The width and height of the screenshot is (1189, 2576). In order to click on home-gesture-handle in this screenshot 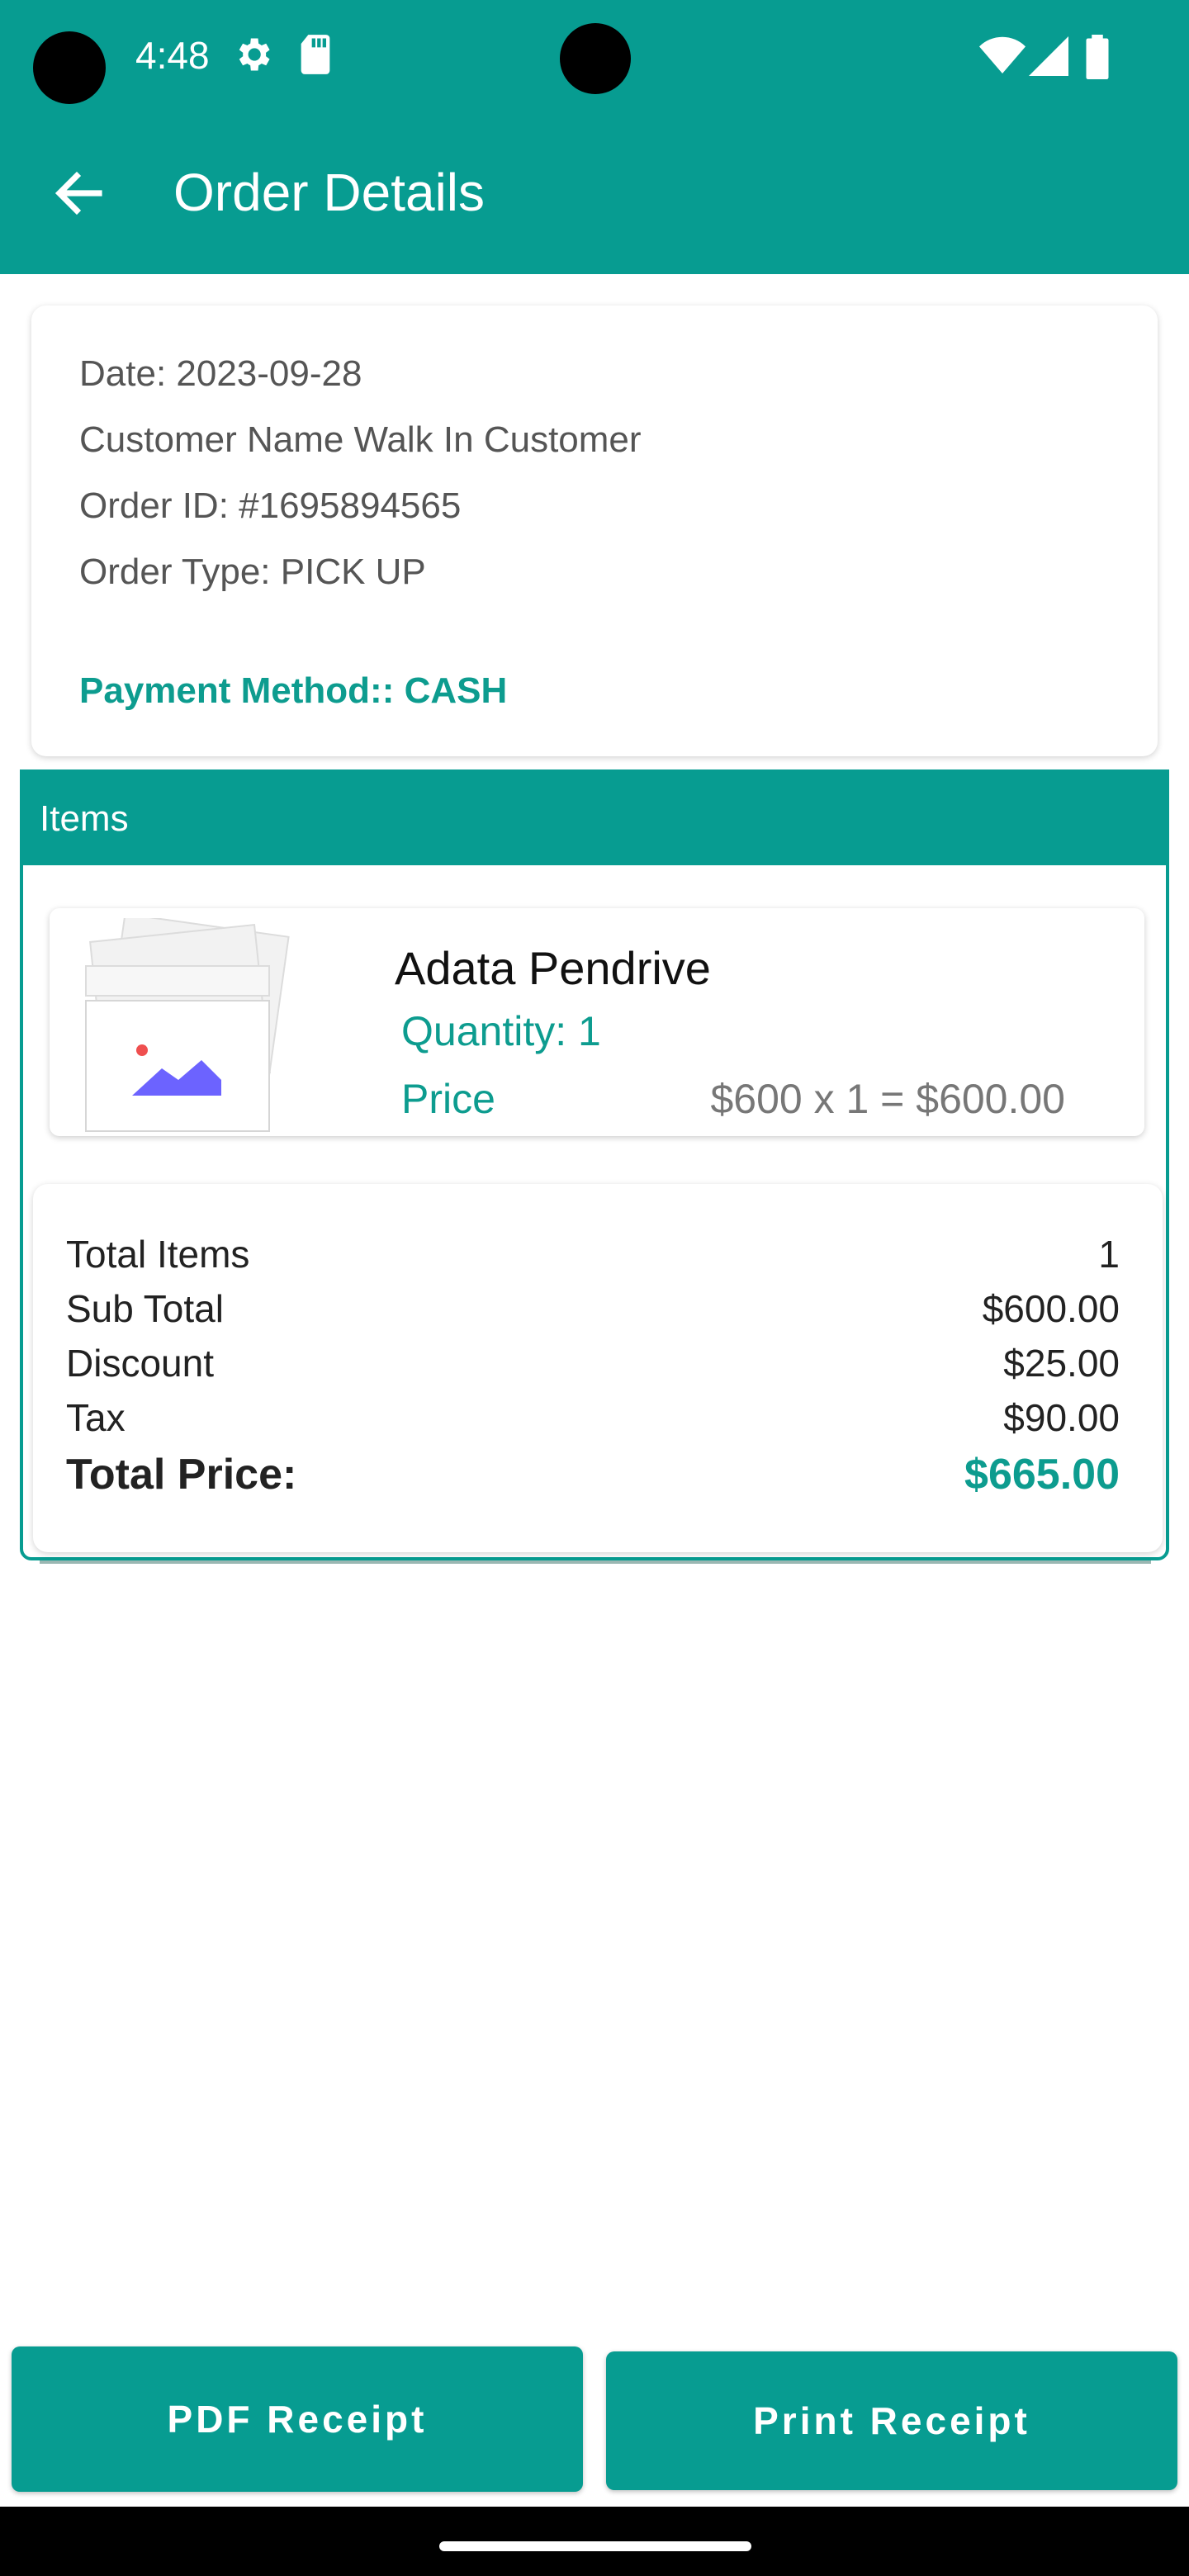, I will do `click(595, 2546)`.